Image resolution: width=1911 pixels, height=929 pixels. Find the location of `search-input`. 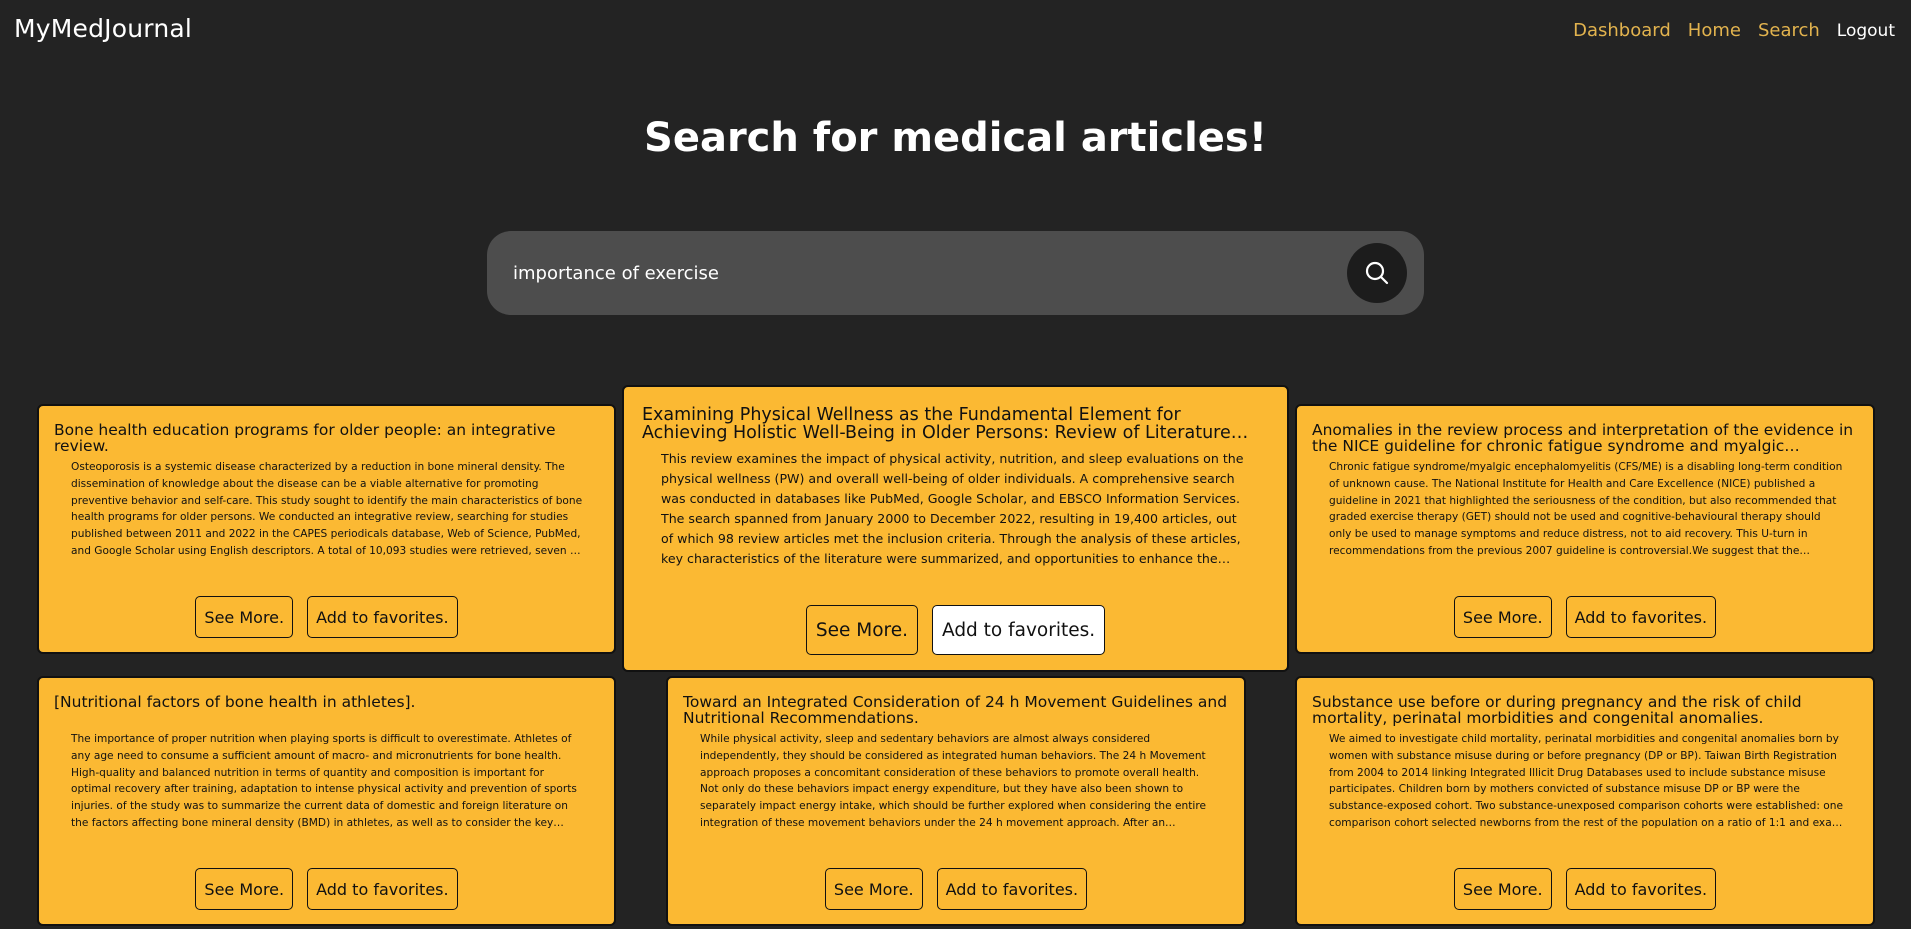

search-input is located at coordinates (913, 273).